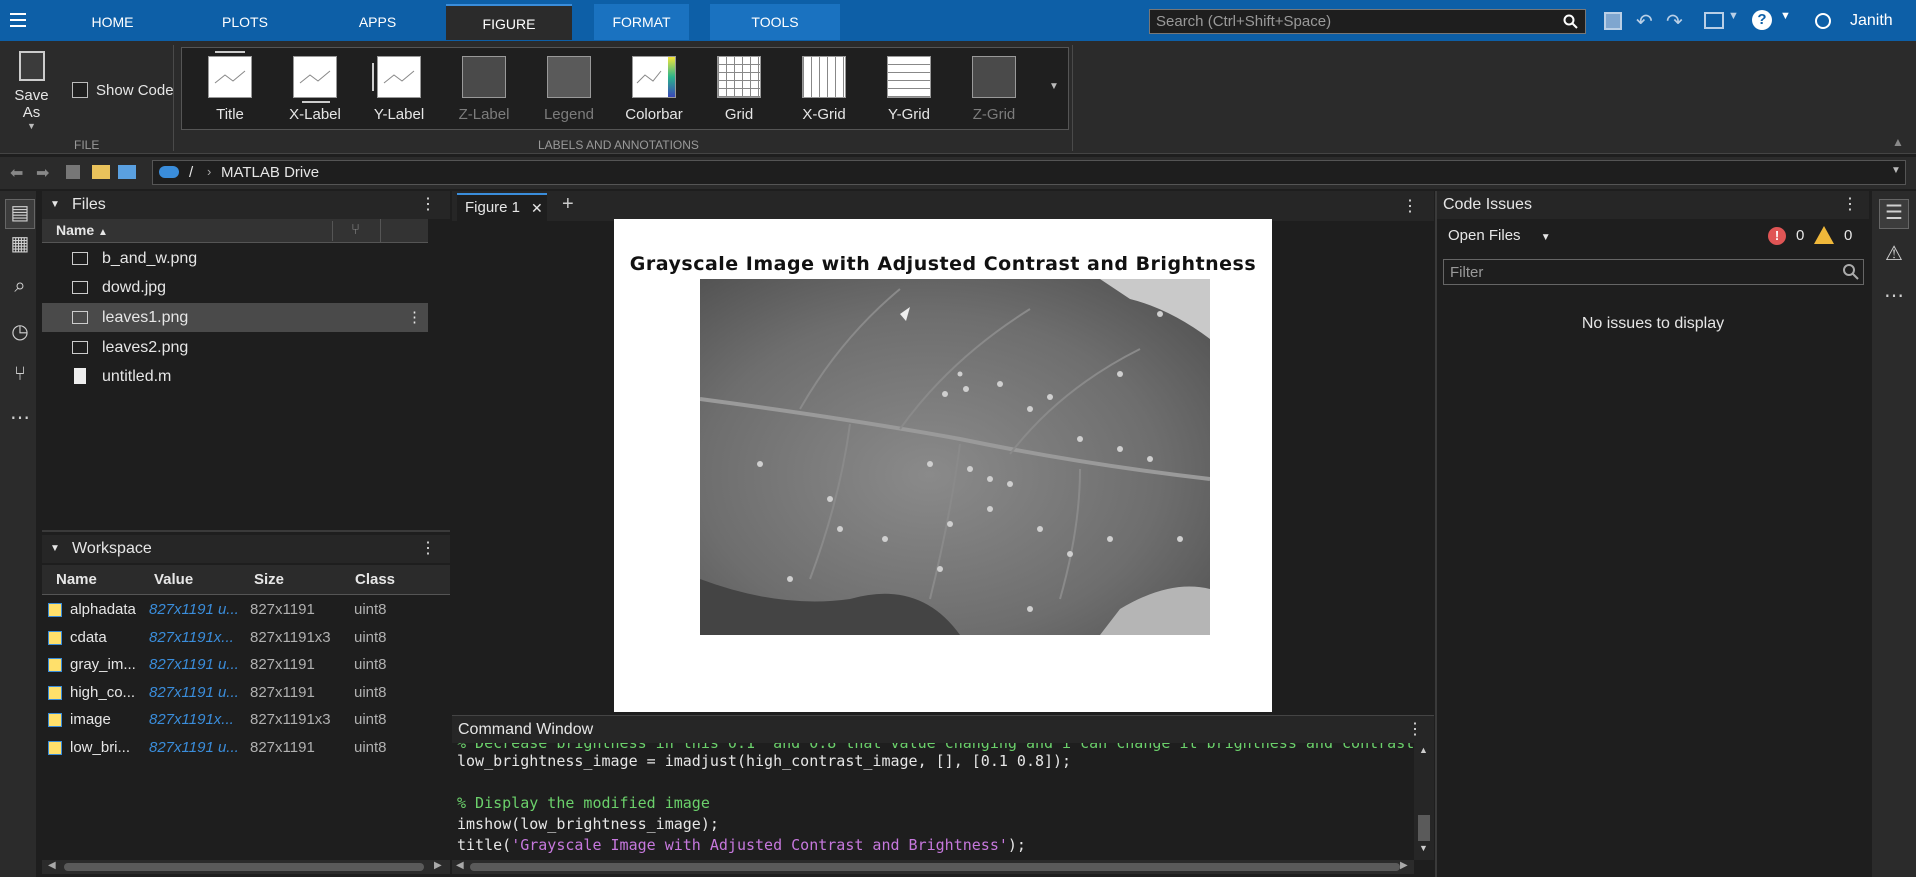 The height and width of the screenshot is (877, 1916). Describe the element at coordinates (73, 172) in the screenshot. I see `up-folder-icon` at that location.